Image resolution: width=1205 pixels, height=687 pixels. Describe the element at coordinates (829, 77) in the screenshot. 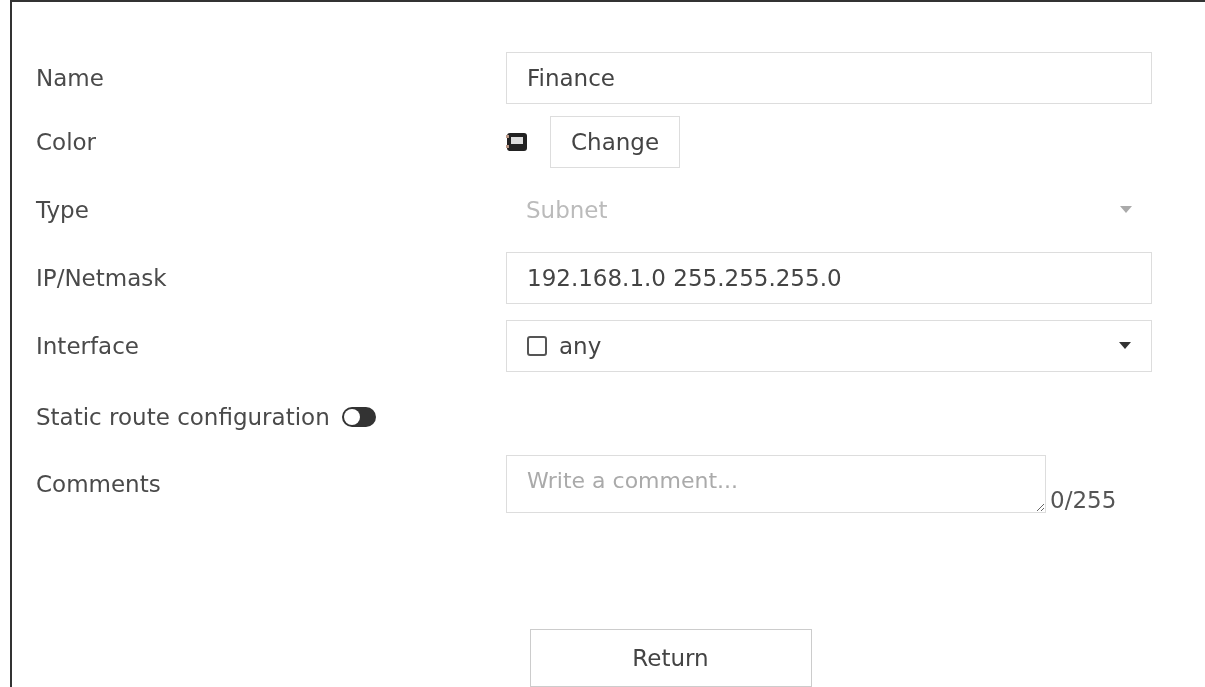

I see `text-field: Finance` at that location.